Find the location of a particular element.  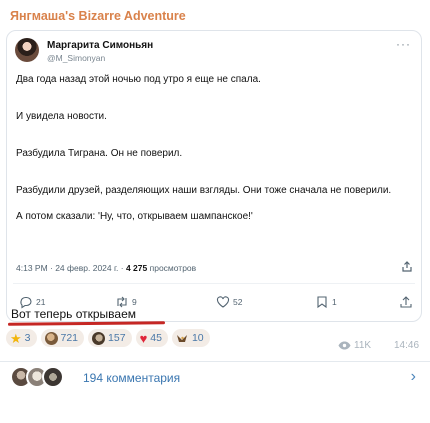

reaction-count: 10 is located at coordinates (197, 338).